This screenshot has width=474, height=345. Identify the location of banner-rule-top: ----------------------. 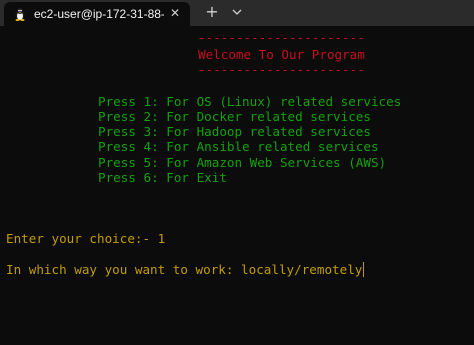
(281, 37).